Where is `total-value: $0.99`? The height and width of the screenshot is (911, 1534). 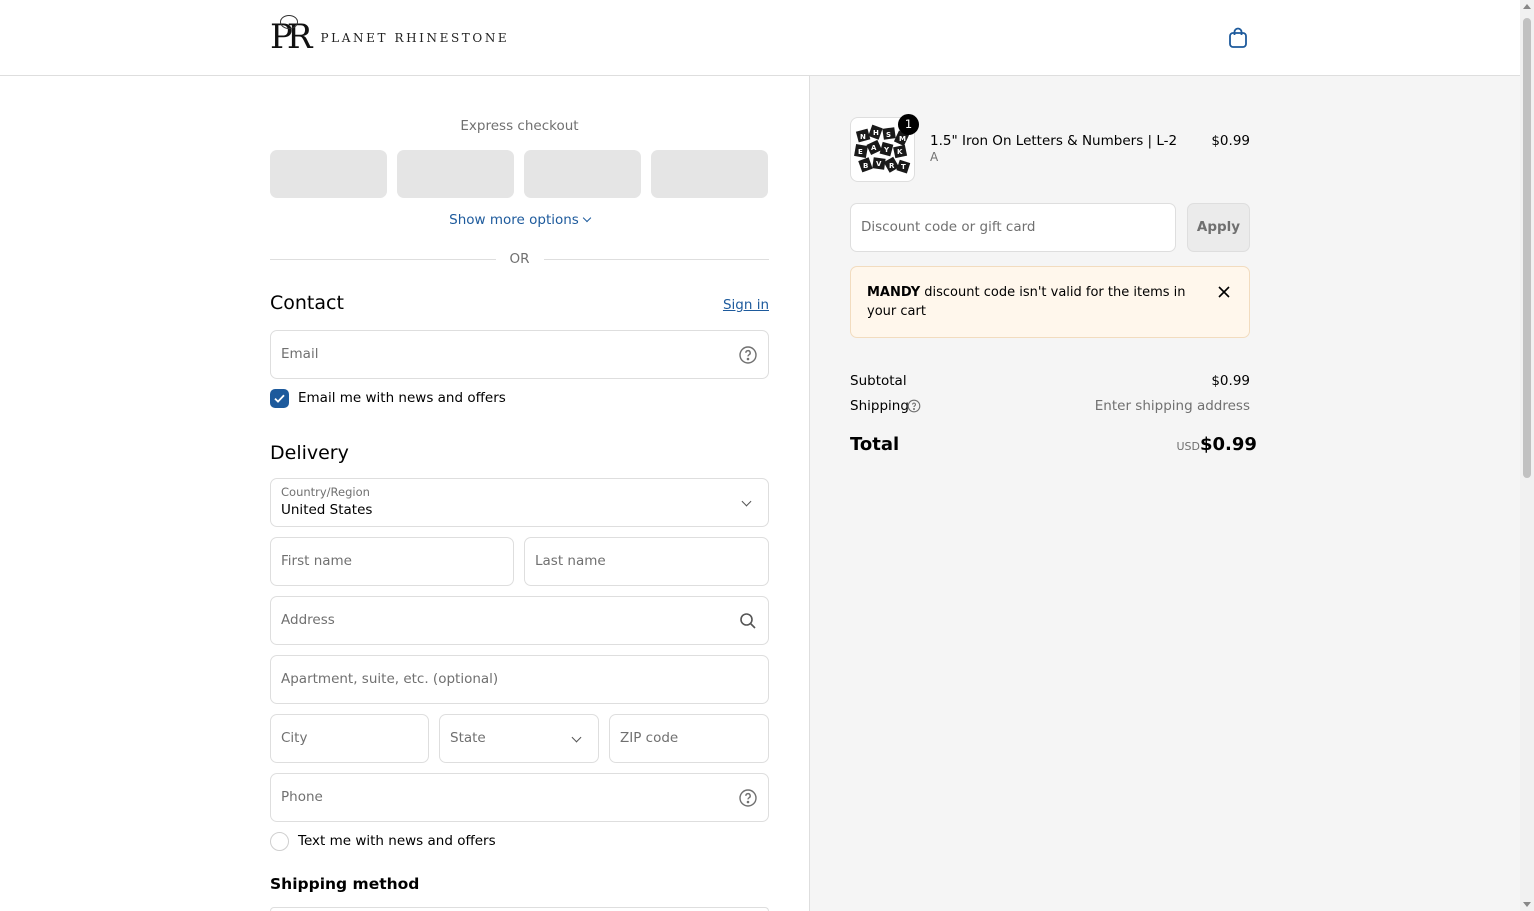
total-value: $0.99 is located at coordinates (1228, 444).